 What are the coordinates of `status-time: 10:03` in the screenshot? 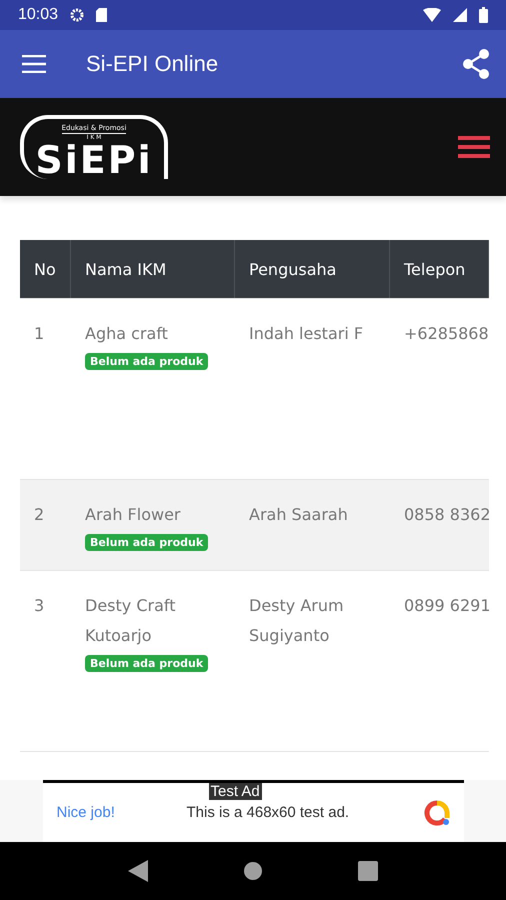 It's located at (38, 15).